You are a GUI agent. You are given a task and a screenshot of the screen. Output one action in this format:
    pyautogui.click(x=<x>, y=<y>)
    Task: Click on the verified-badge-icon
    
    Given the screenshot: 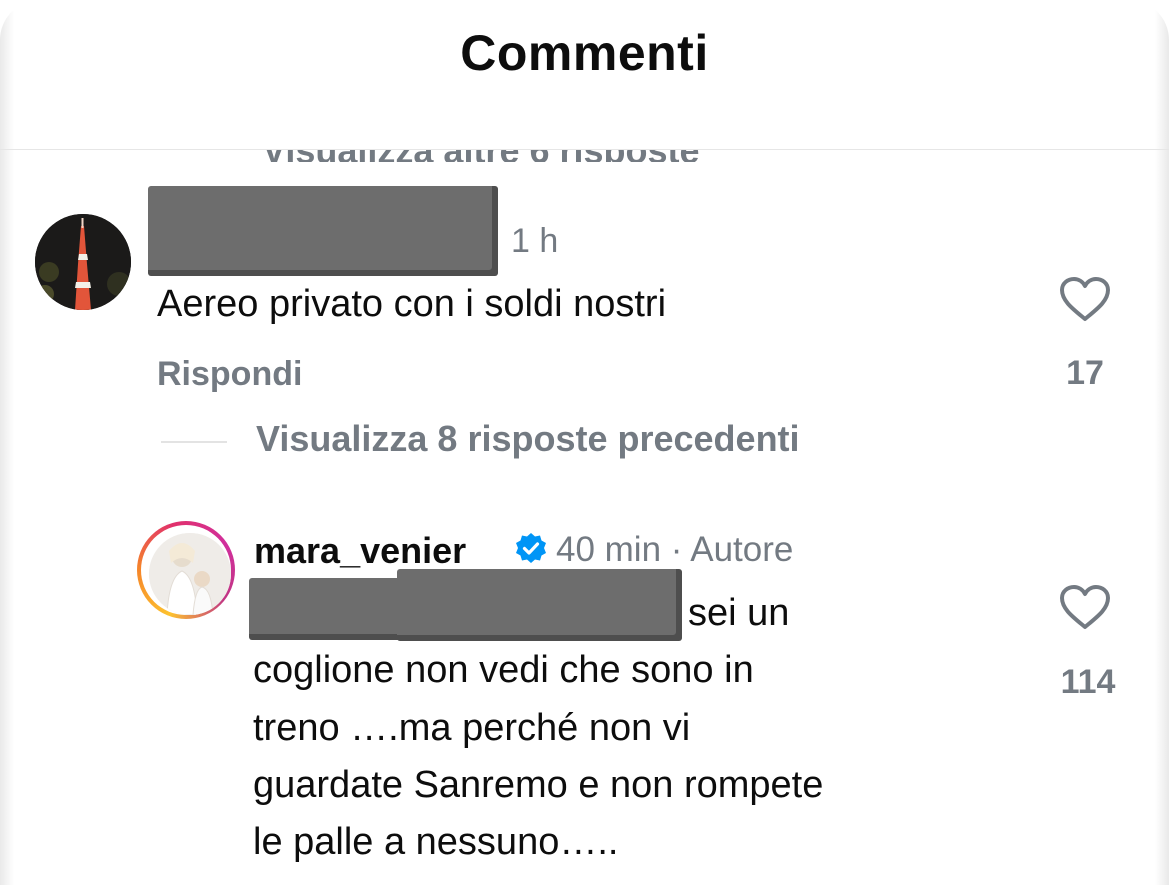 What is the action you would take?
    pyautogui.click(x=531, y=548)
    